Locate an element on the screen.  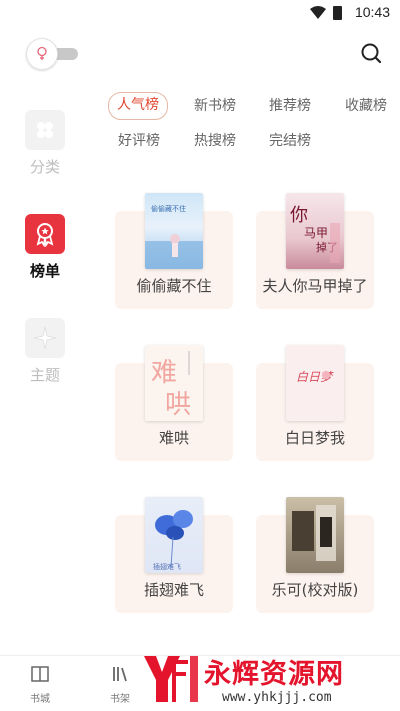
sidebar-item-label: 分类 is located at coordinates (44, 167).